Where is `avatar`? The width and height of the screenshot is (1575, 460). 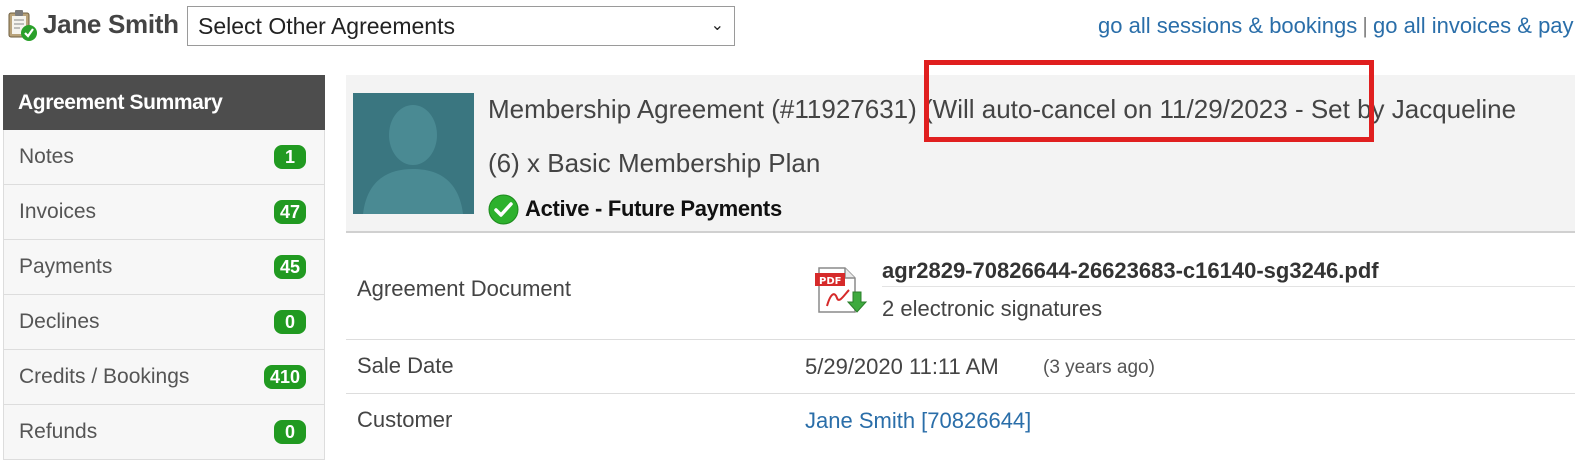 avatar is located at coordinates (413, 153).